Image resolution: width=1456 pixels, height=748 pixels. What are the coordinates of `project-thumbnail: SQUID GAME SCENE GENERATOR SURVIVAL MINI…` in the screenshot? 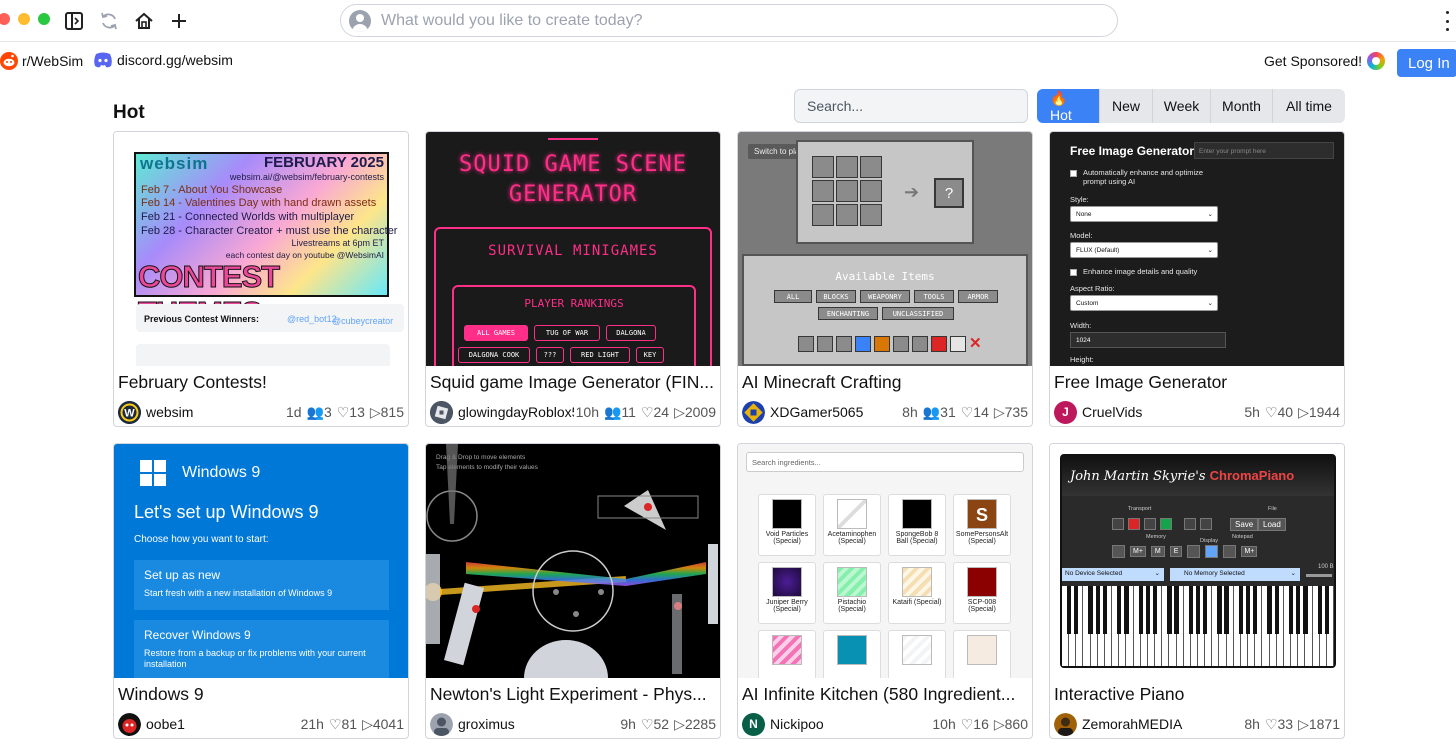 It's located at (573, 249).